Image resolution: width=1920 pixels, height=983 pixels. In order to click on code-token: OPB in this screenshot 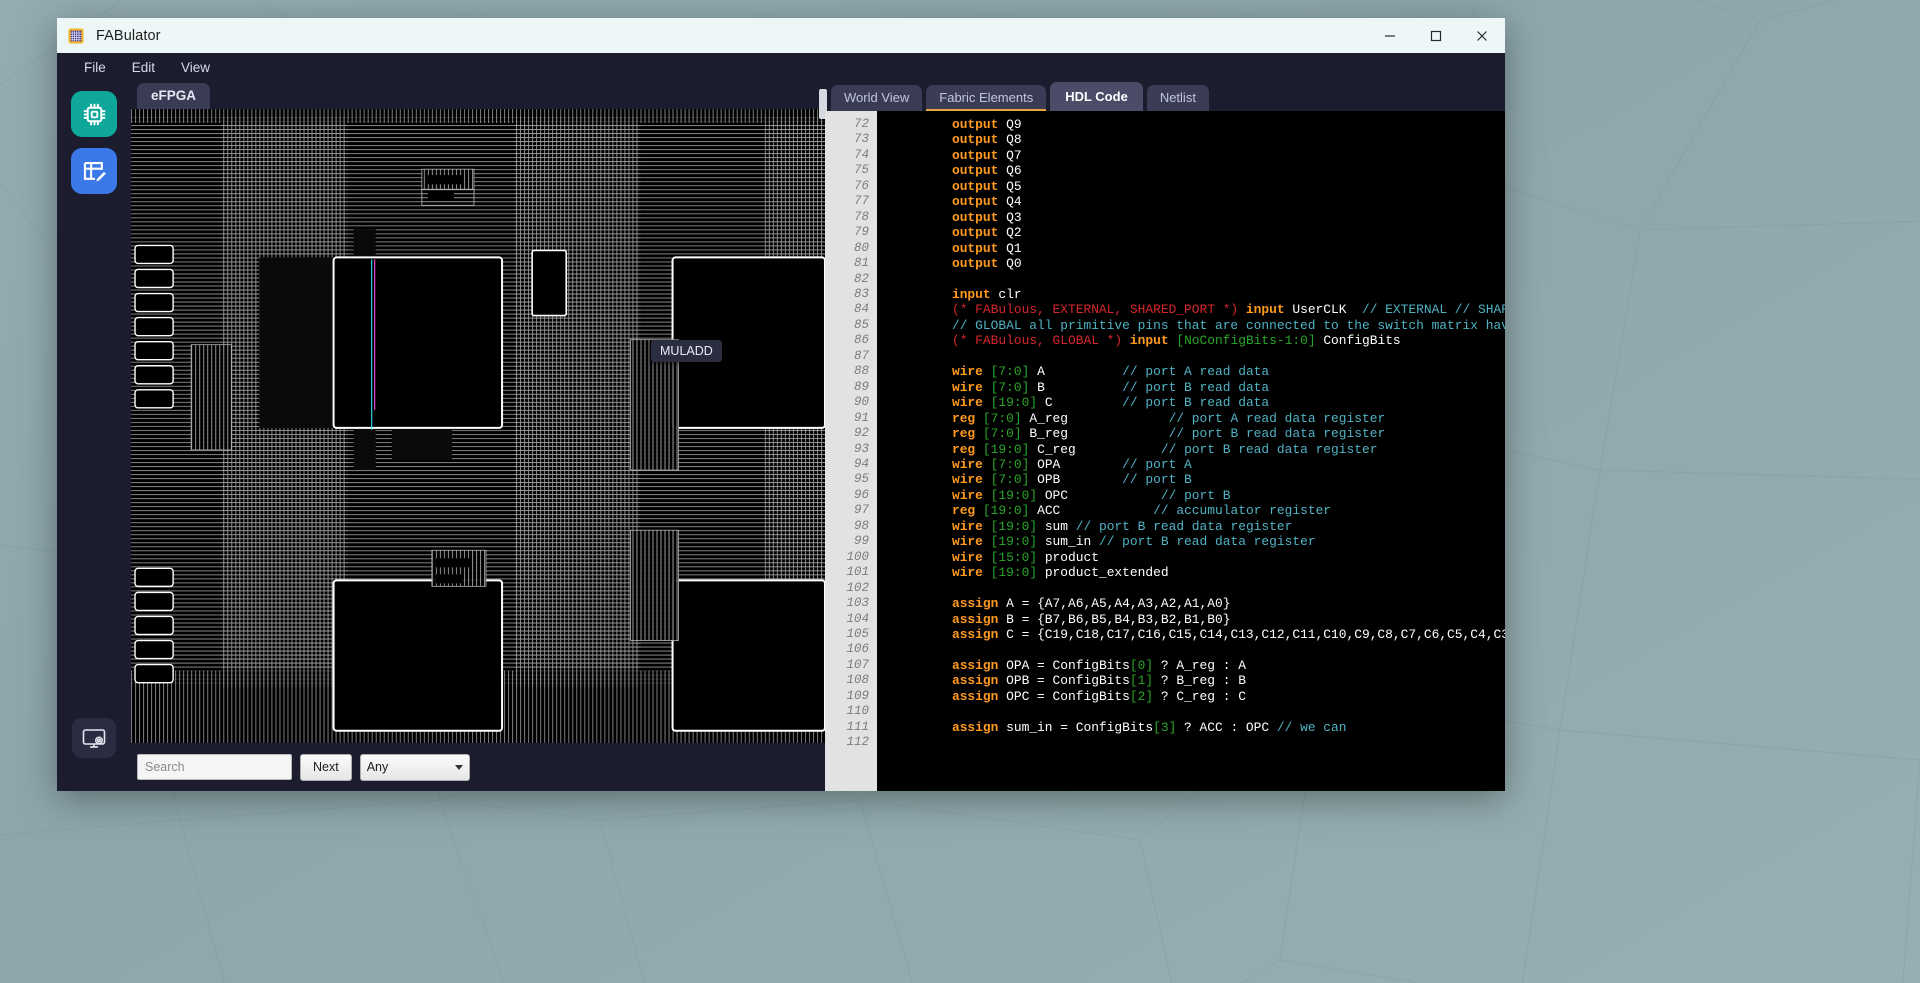, I will do `click(1076, 480)`.